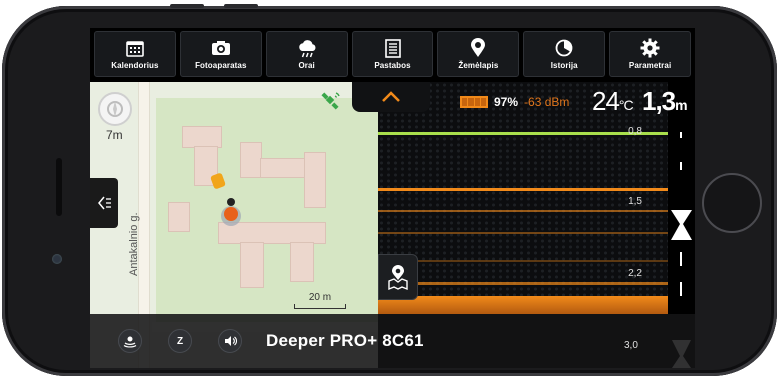  Describe the element at coordinates (523, 305) in the screenshot. I see `sonar-bottom` at that location.